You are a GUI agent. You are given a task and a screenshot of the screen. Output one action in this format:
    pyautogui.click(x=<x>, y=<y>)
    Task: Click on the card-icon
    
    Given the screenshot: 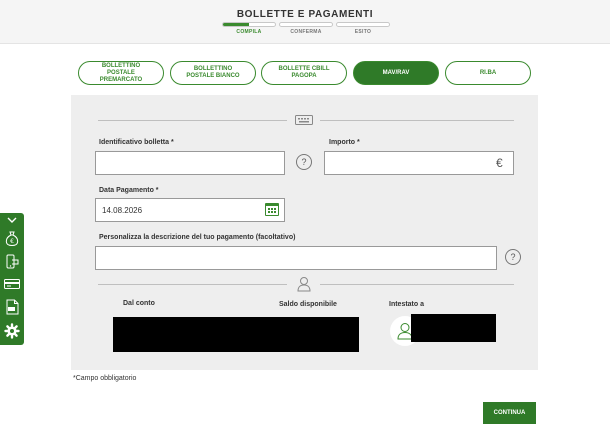 What is the action you would take?
    pyautogui.click(x=12, y=284)
    